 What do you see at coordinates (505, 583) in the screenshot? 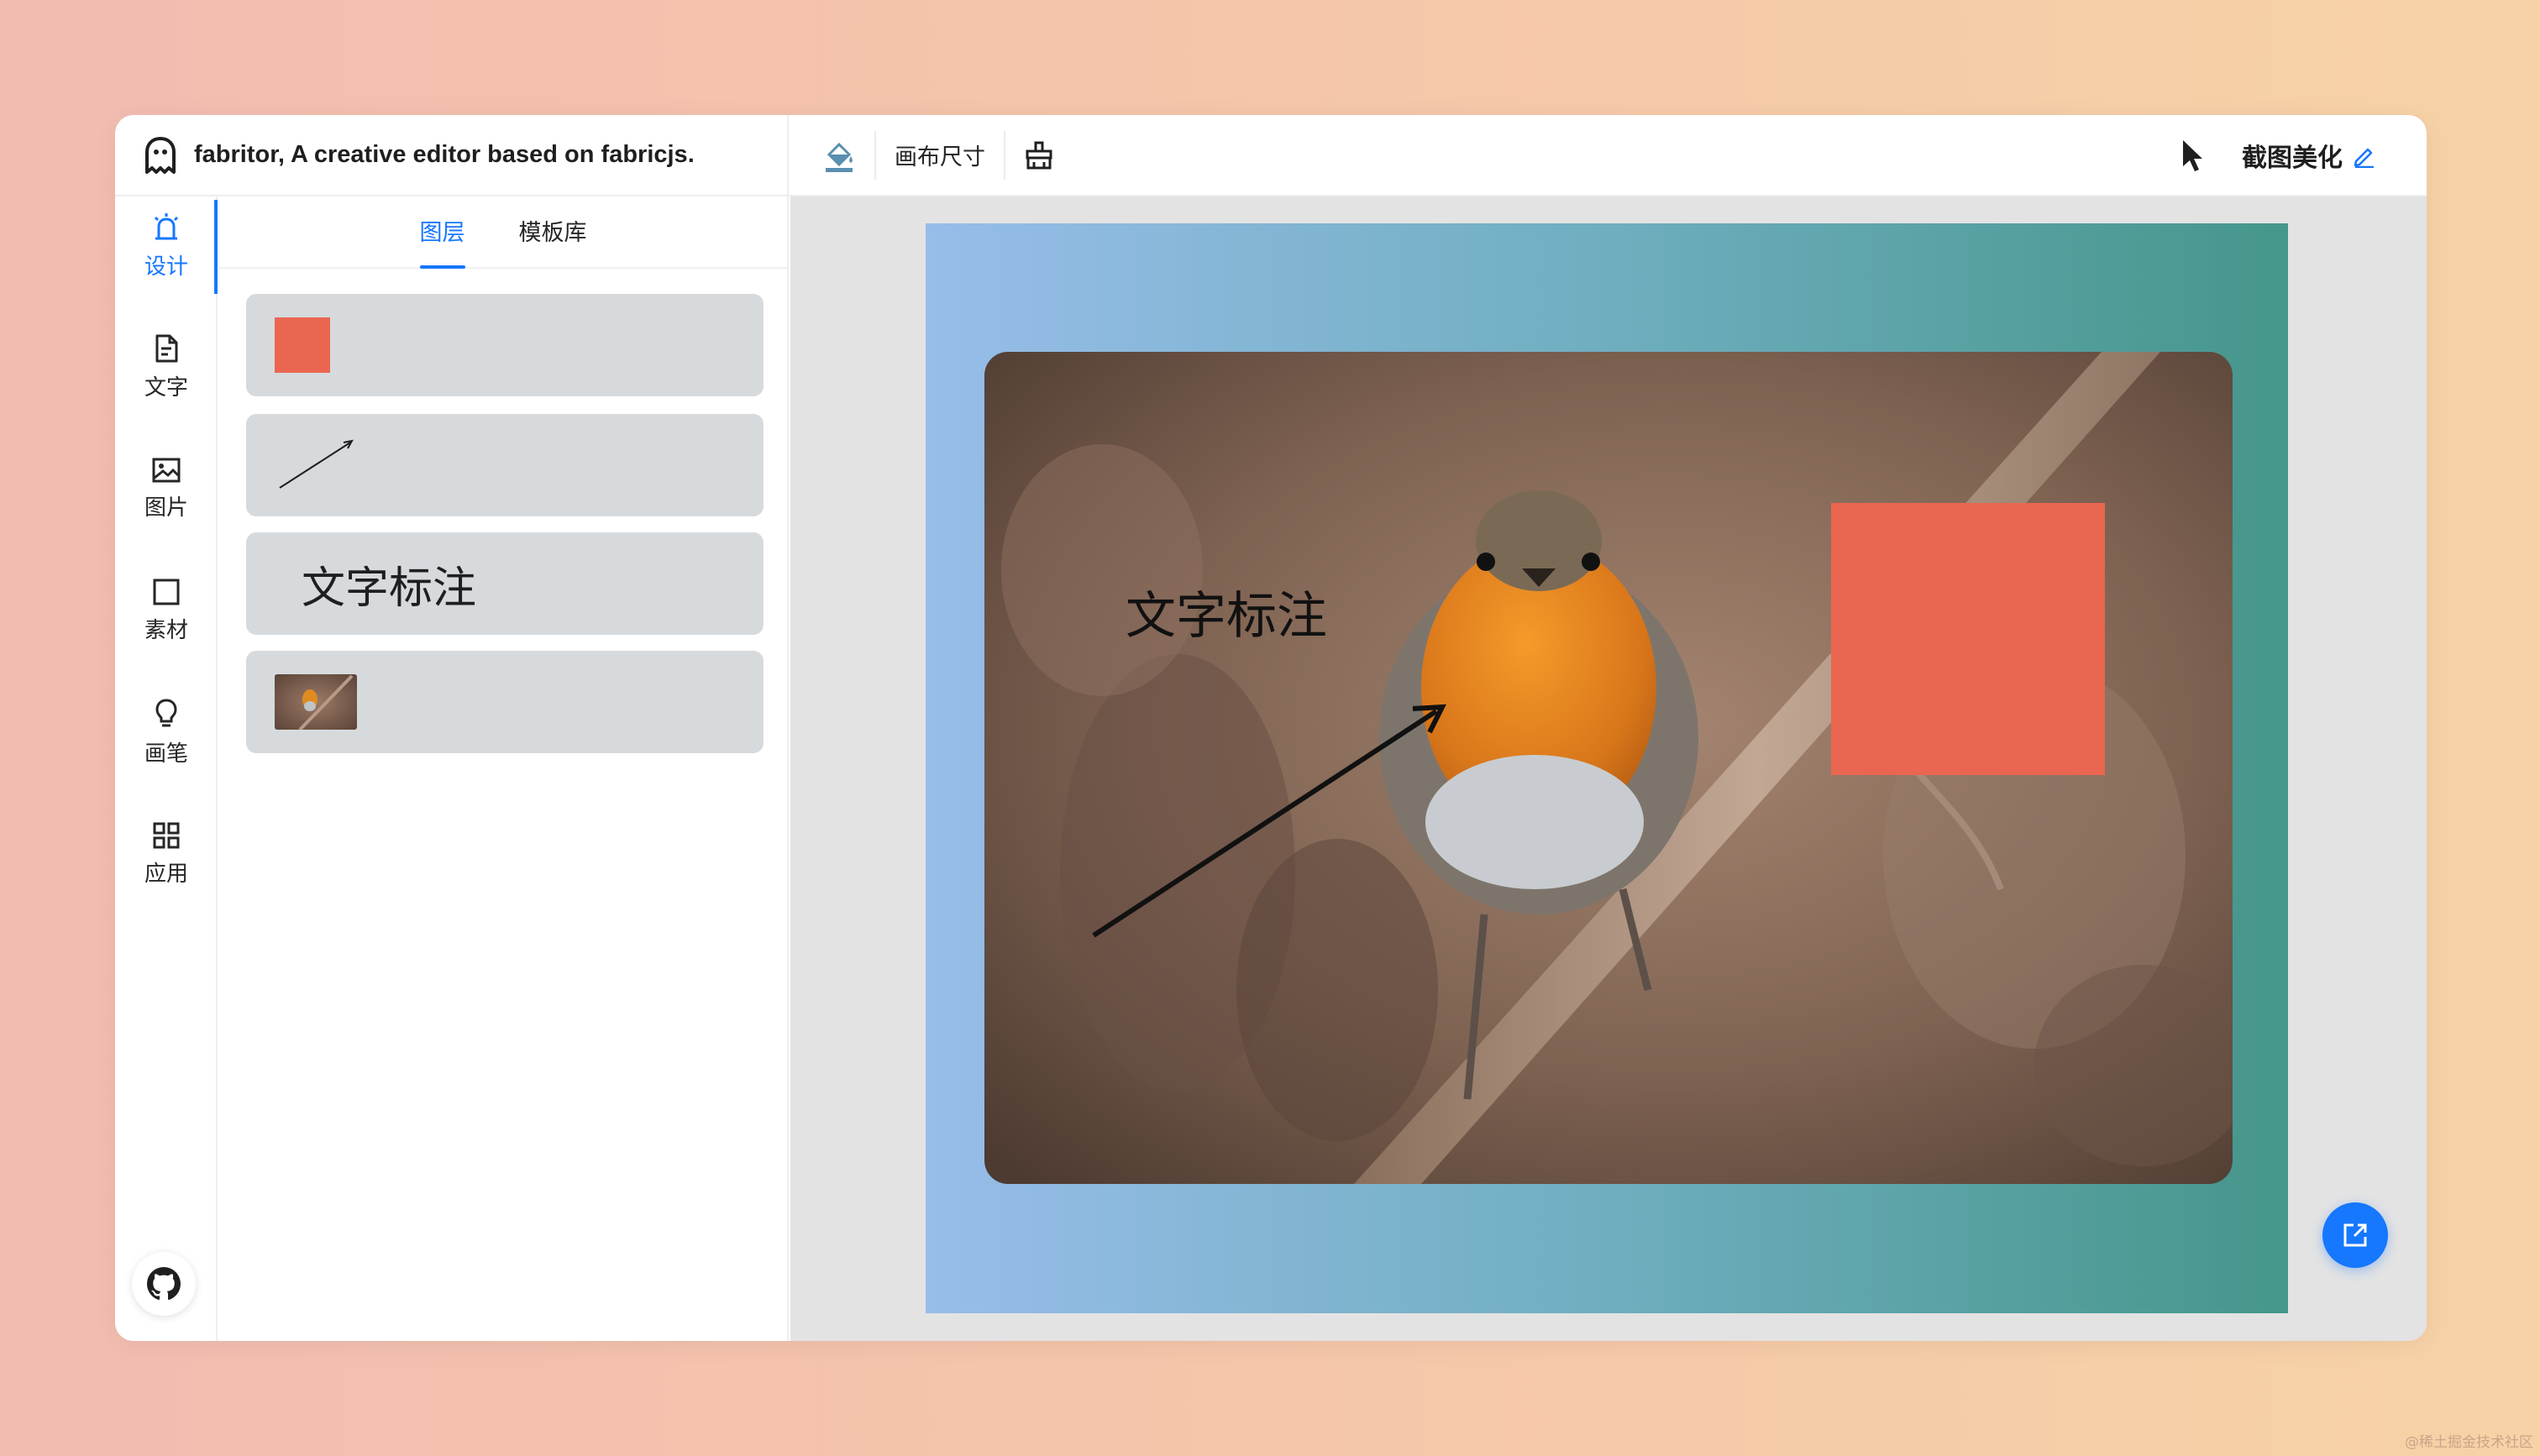
I see `layer-item-text: 文字标注` at bounding box center [505, 583].